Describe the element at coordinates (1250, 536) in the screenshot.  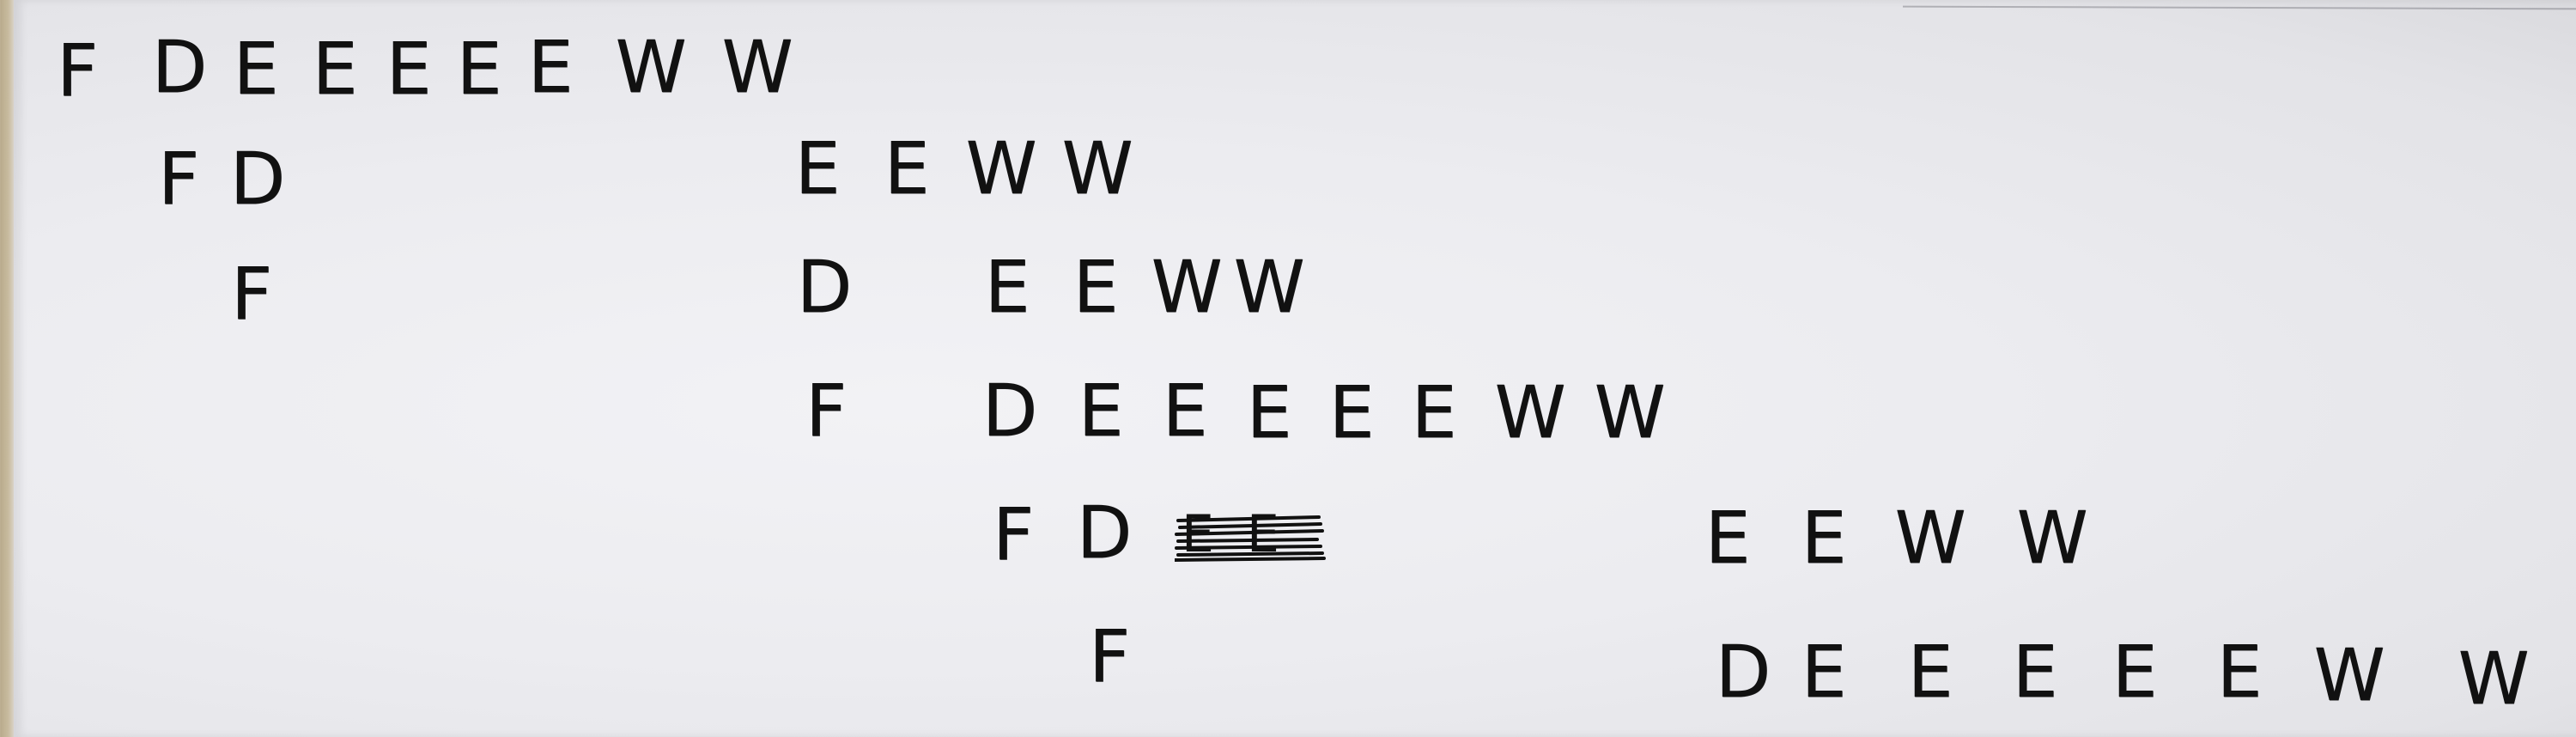
I see `crossed-out-letters: E E` at that location.